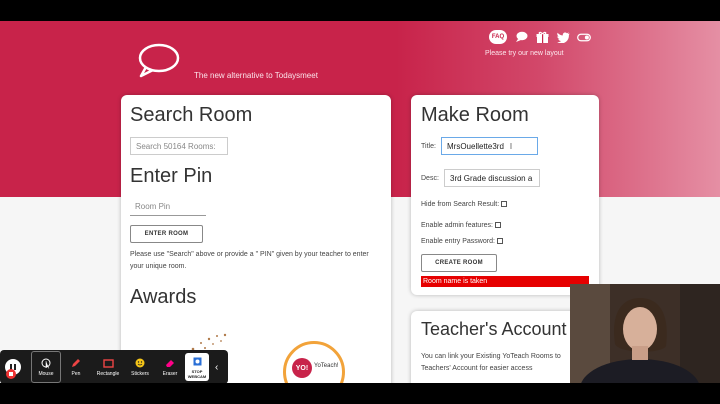 The height and width of the screenshot is (404, 720). I want to click on stop-button, so click(11, 374).